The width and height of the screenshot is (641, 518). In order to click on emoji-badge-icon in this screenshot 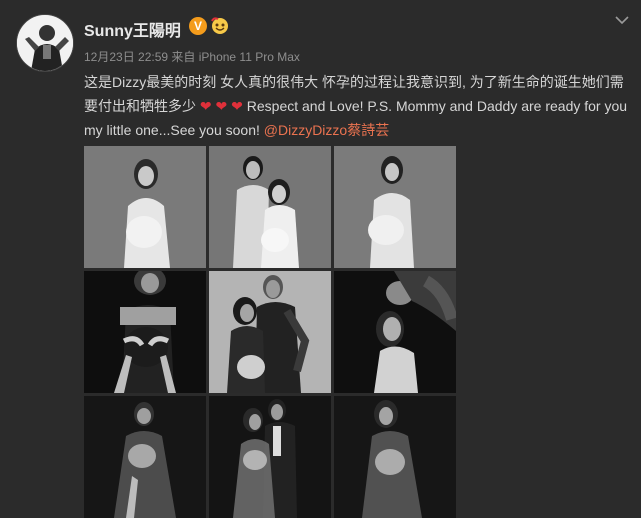, I will do `click(220, 25)`.